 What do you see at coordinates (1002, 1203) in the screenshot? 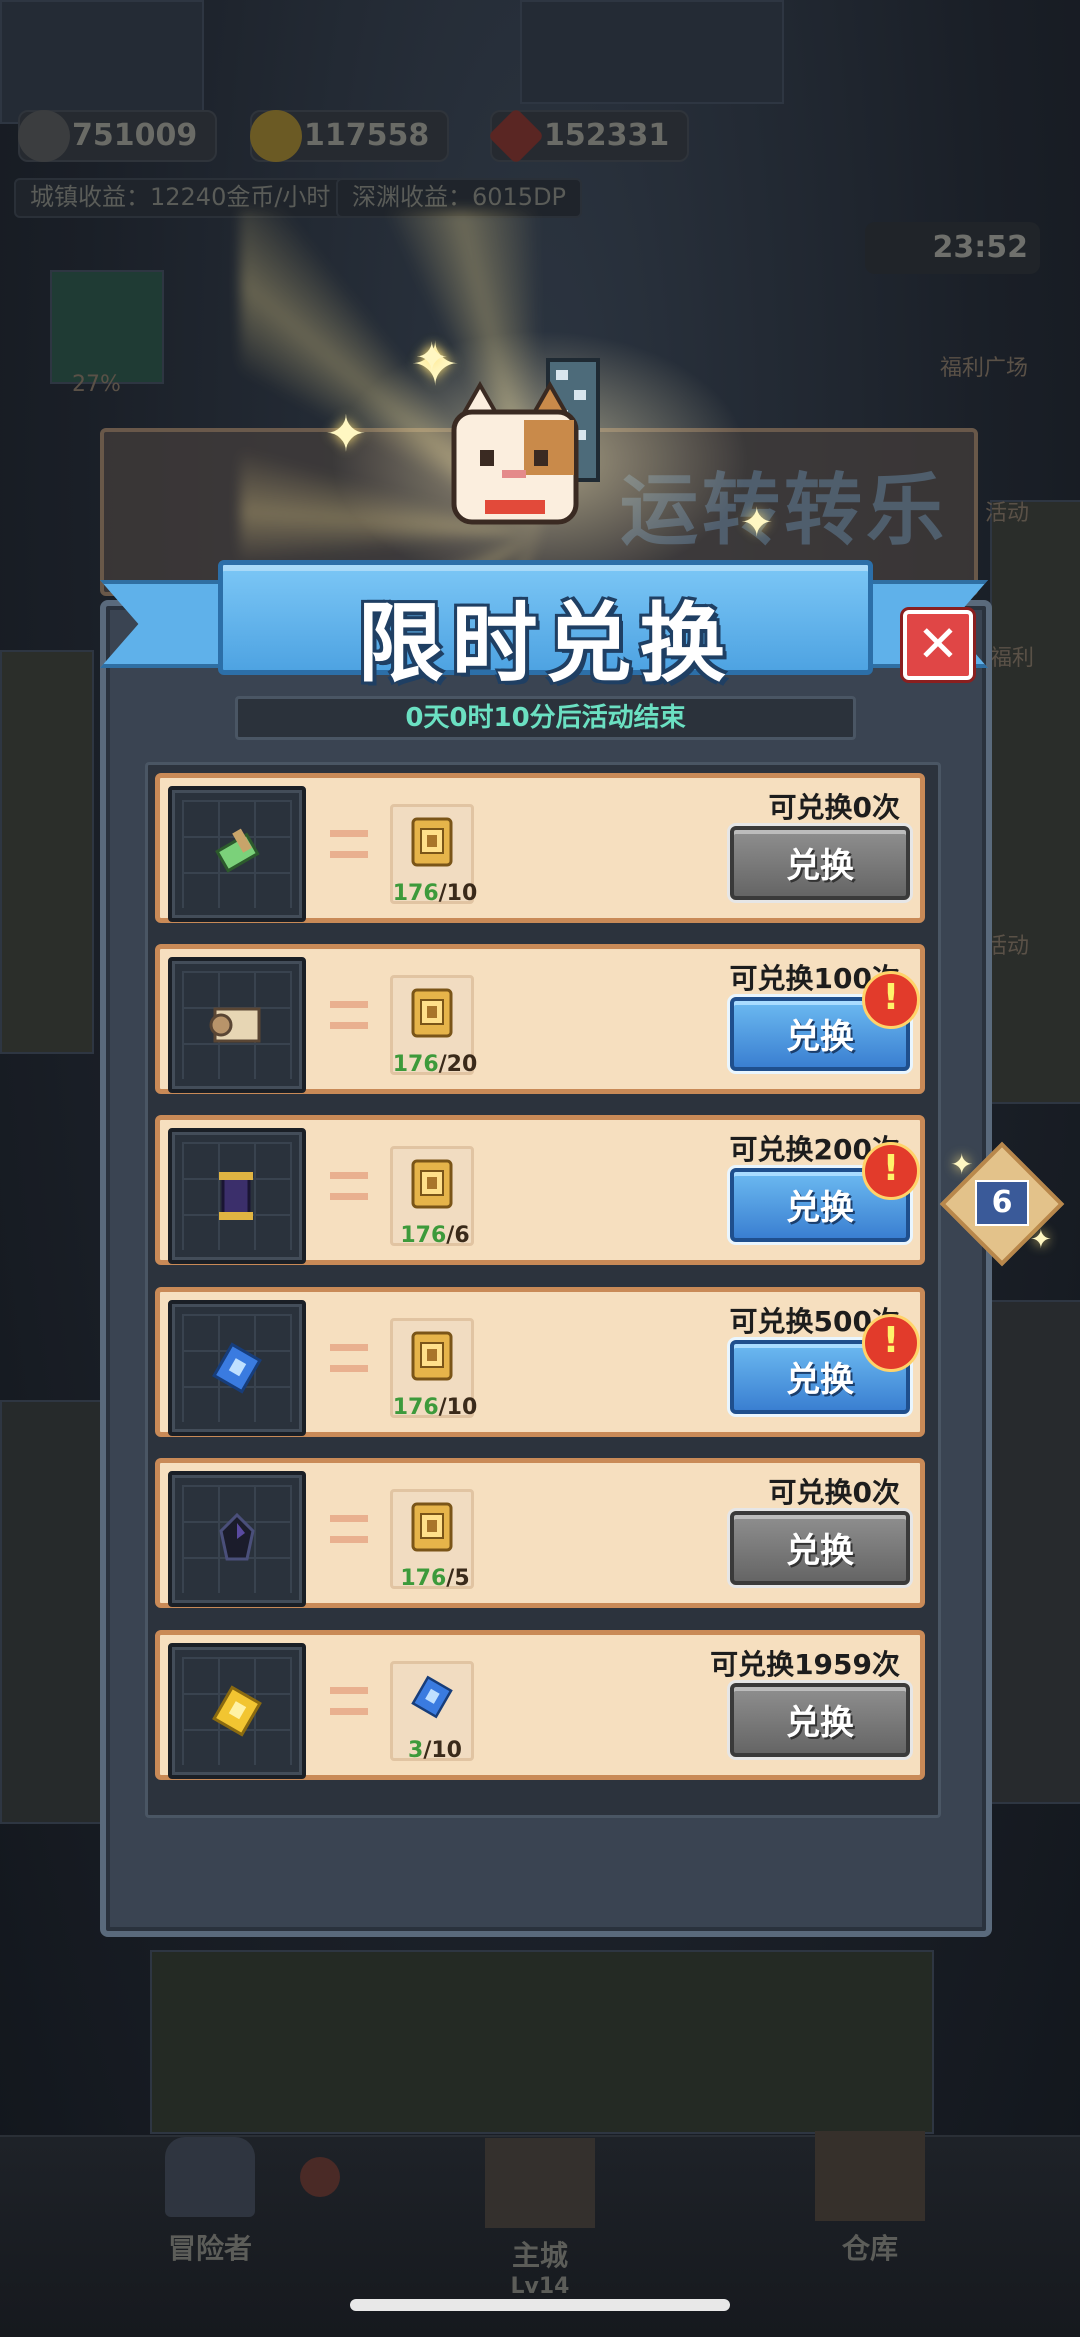
I see `floating-badge-count: 6` at bounding box center [1002, 1203].